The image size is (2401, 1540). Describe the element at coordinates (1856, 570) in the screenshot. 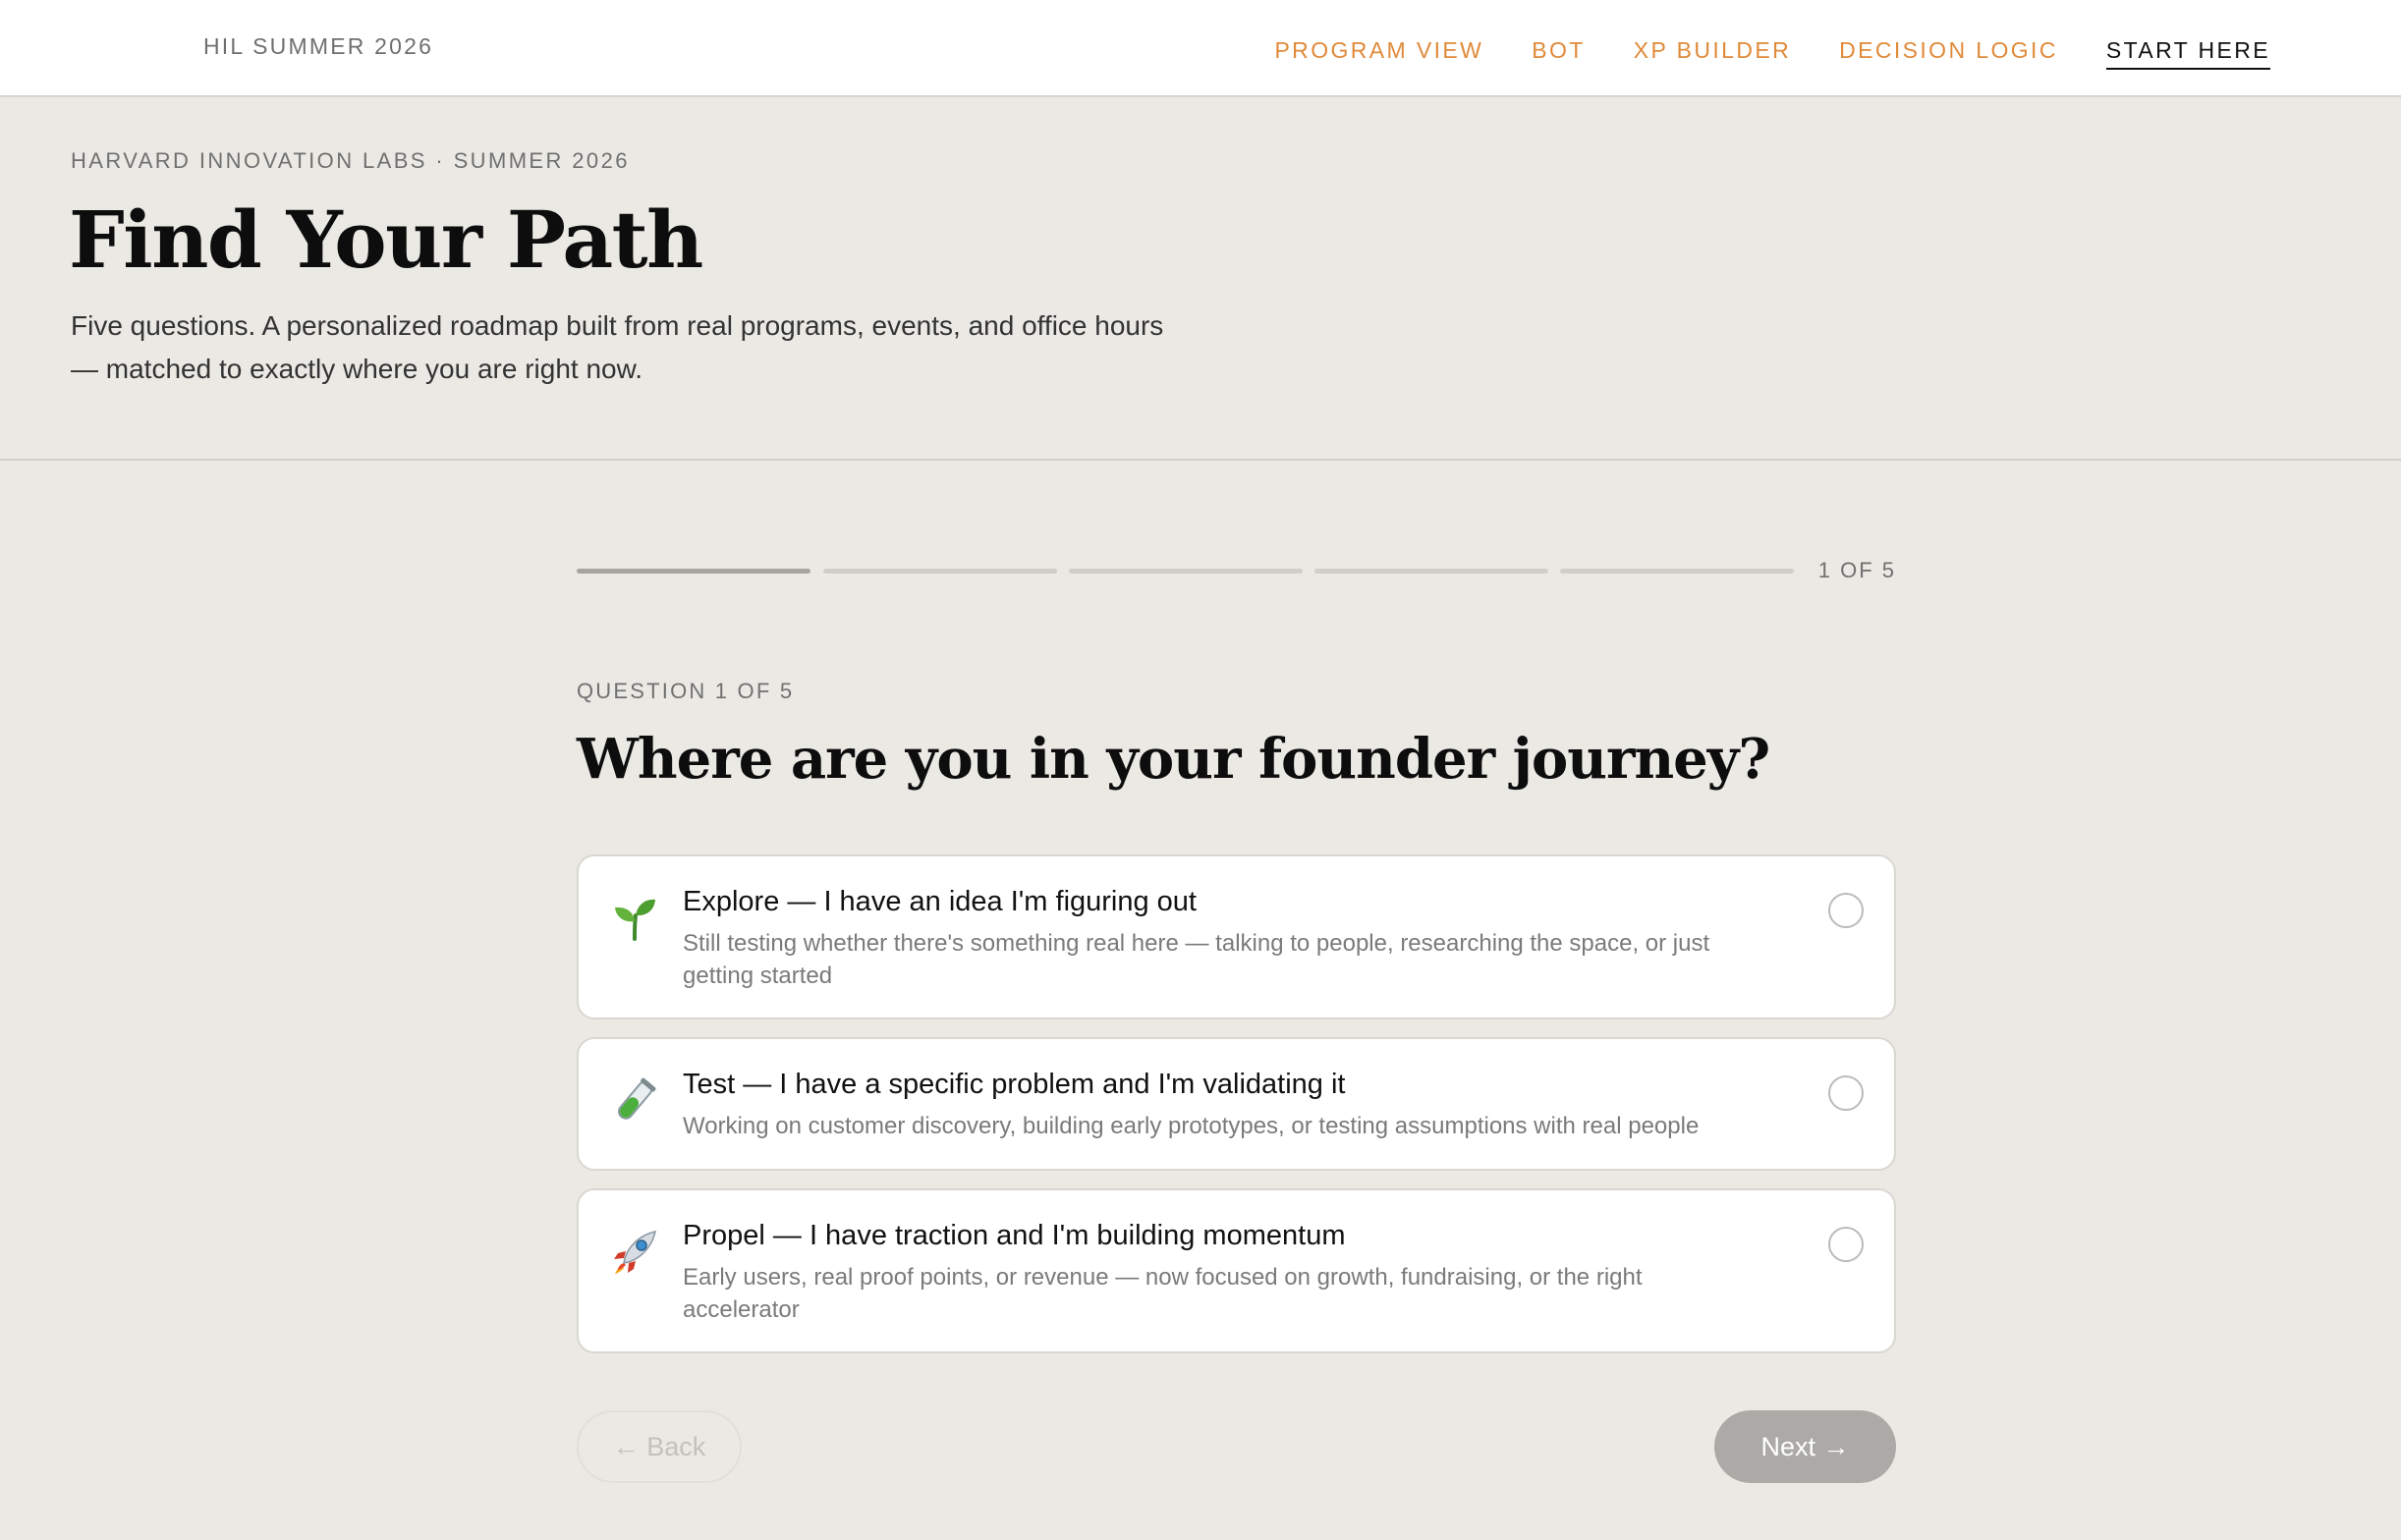

I see `progress-label: 1 OF 5` at that location.